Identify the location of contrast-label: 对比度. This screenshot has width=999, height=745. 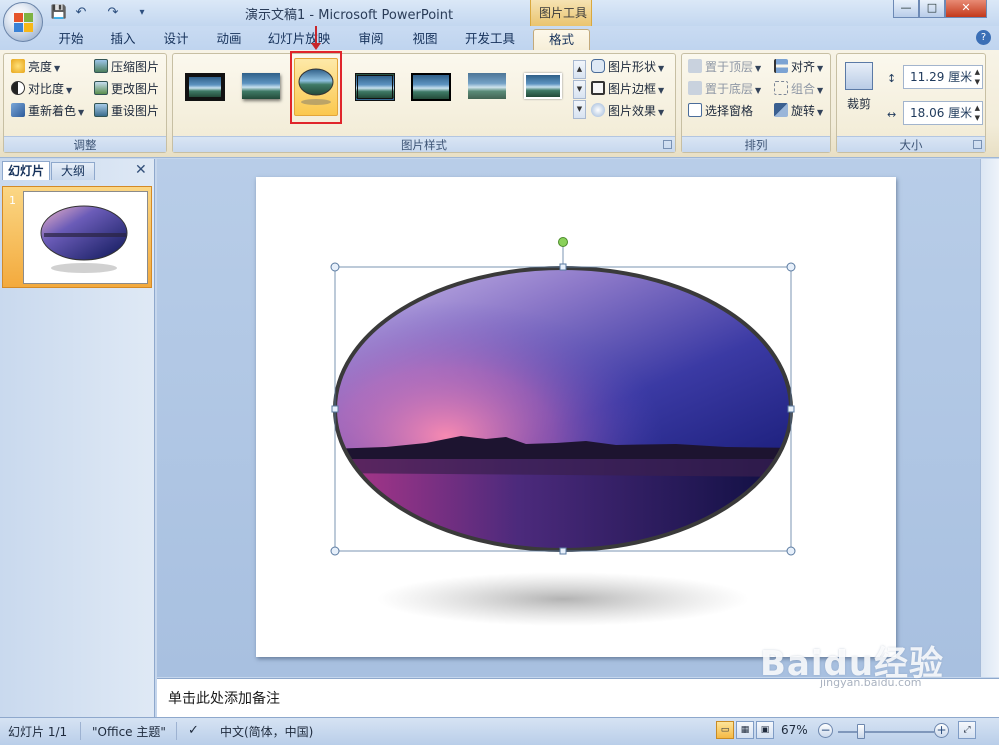
(46, 89).